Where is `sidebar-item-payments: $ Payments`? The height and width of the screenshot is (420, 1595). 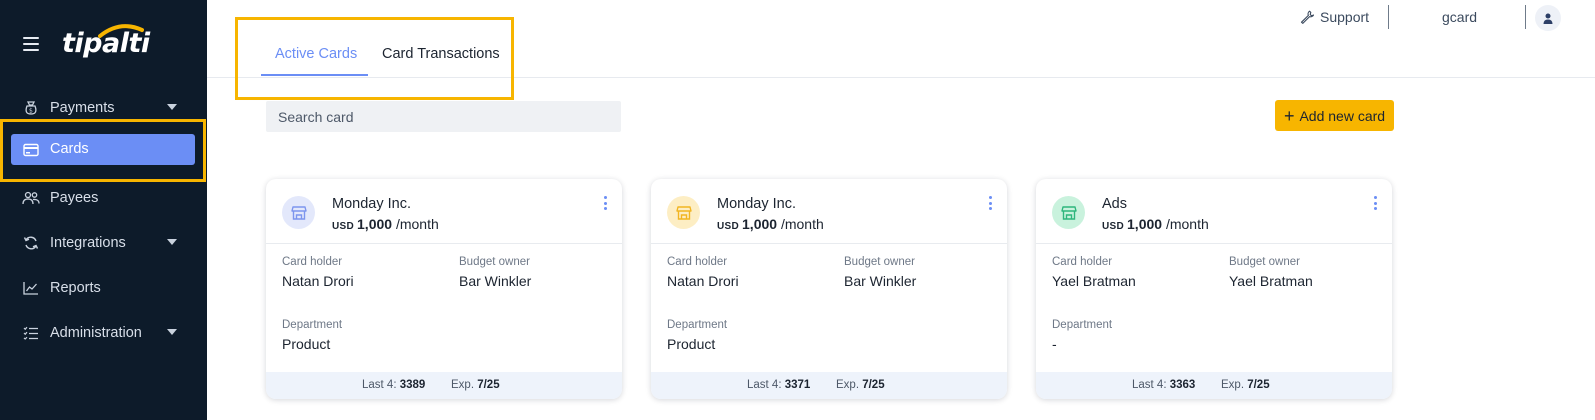 sidebar-item-payments: $ Payments is located at coordinates (103, 107).